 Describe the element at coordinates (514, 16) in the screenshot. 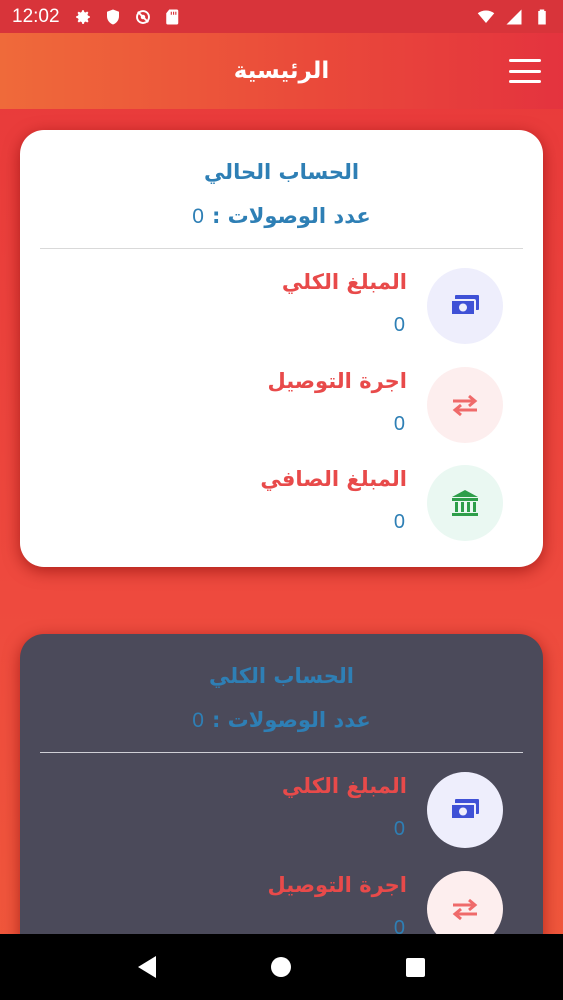

I see `signal-icon` at that location.